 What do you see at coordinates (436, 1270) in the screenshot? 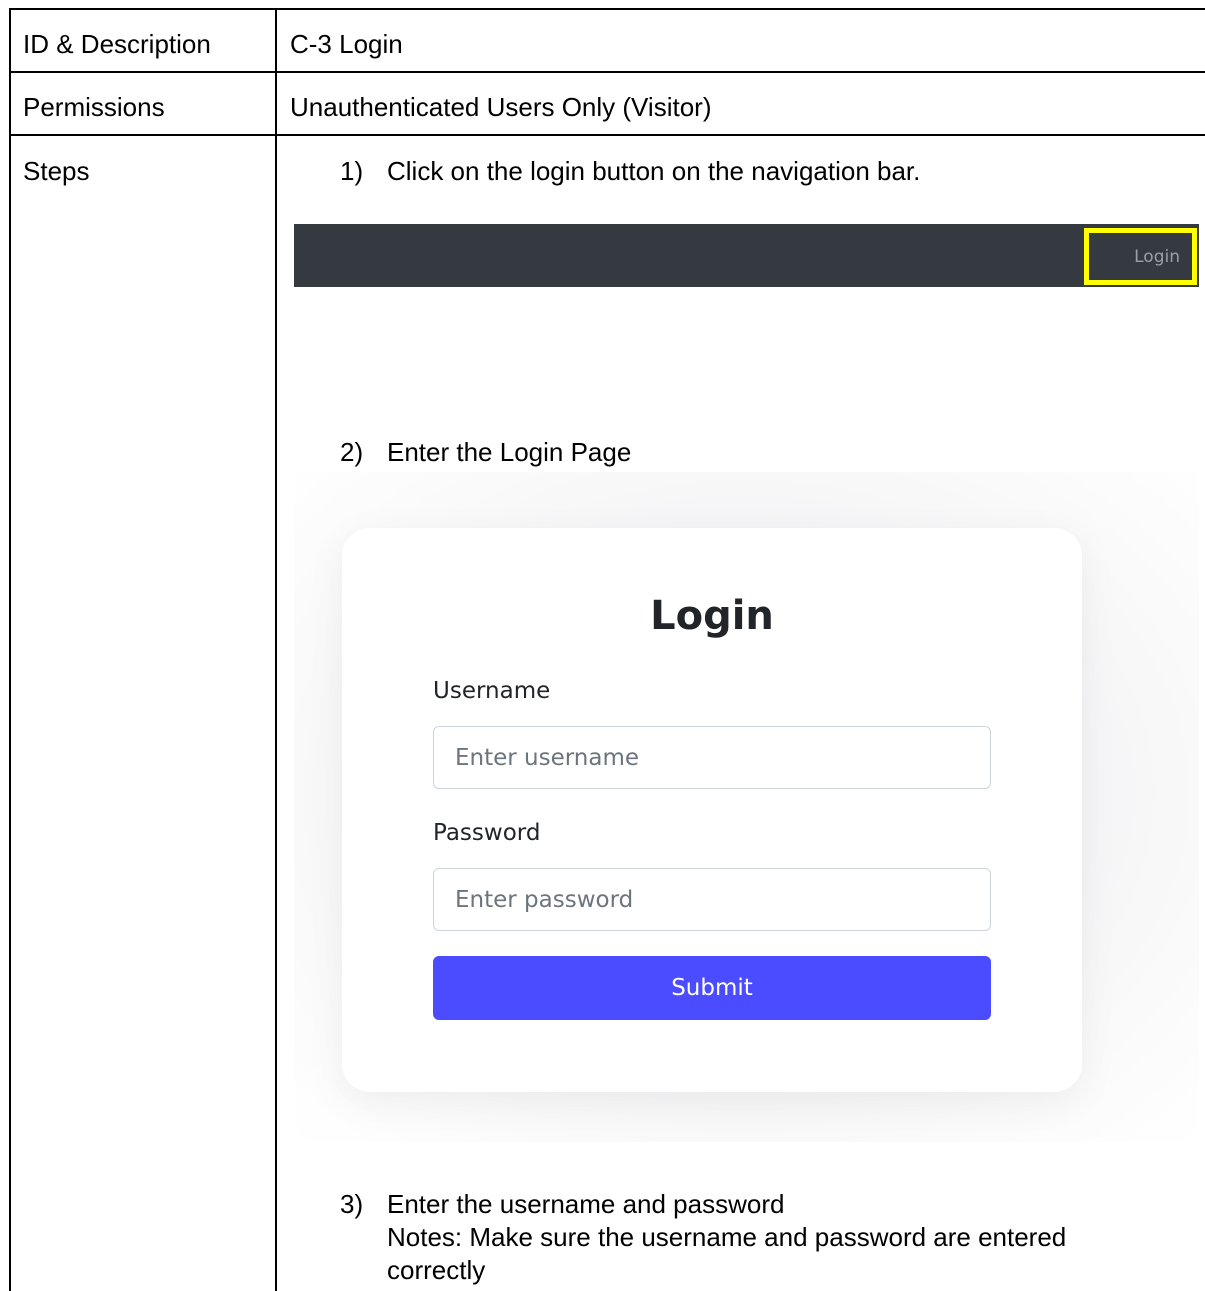
I see `step-3-note-line-2: correctly` at bounding box center [436, 1270].